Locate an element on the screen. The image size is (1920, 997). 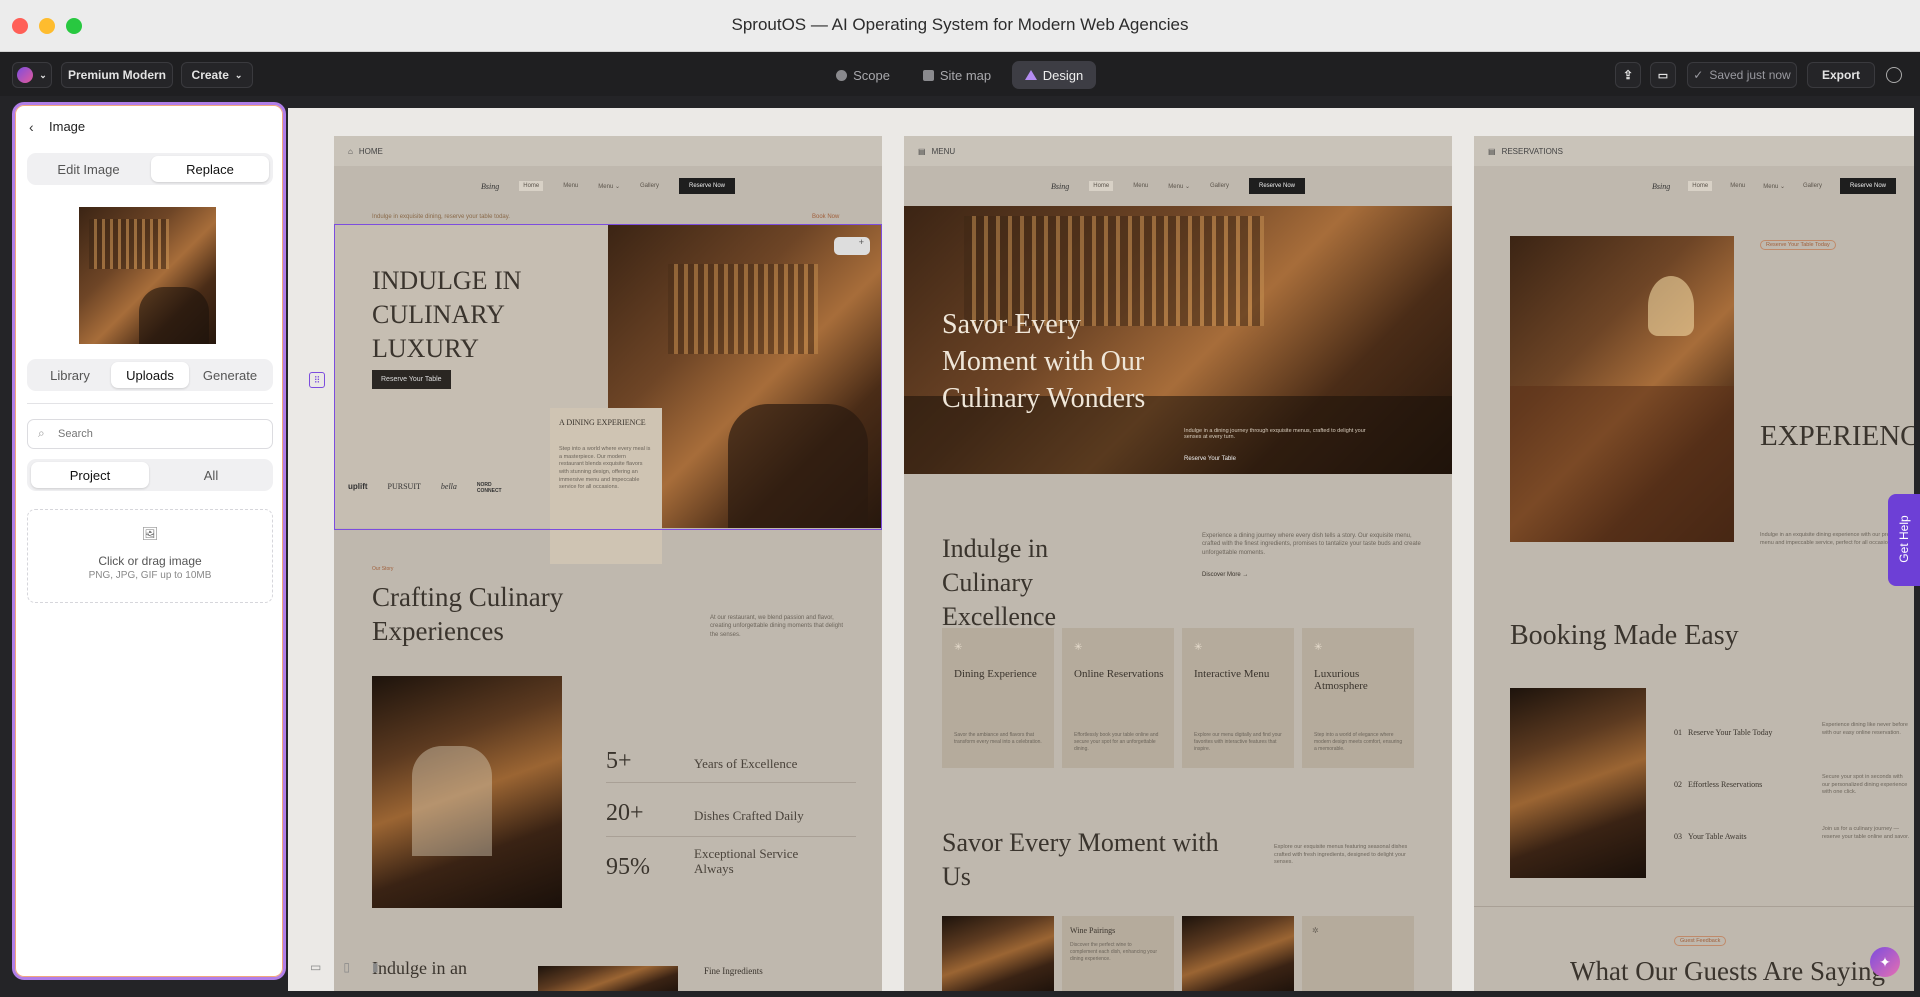
dropzone-title: Click or drag image is located at coordinates (150, 561).